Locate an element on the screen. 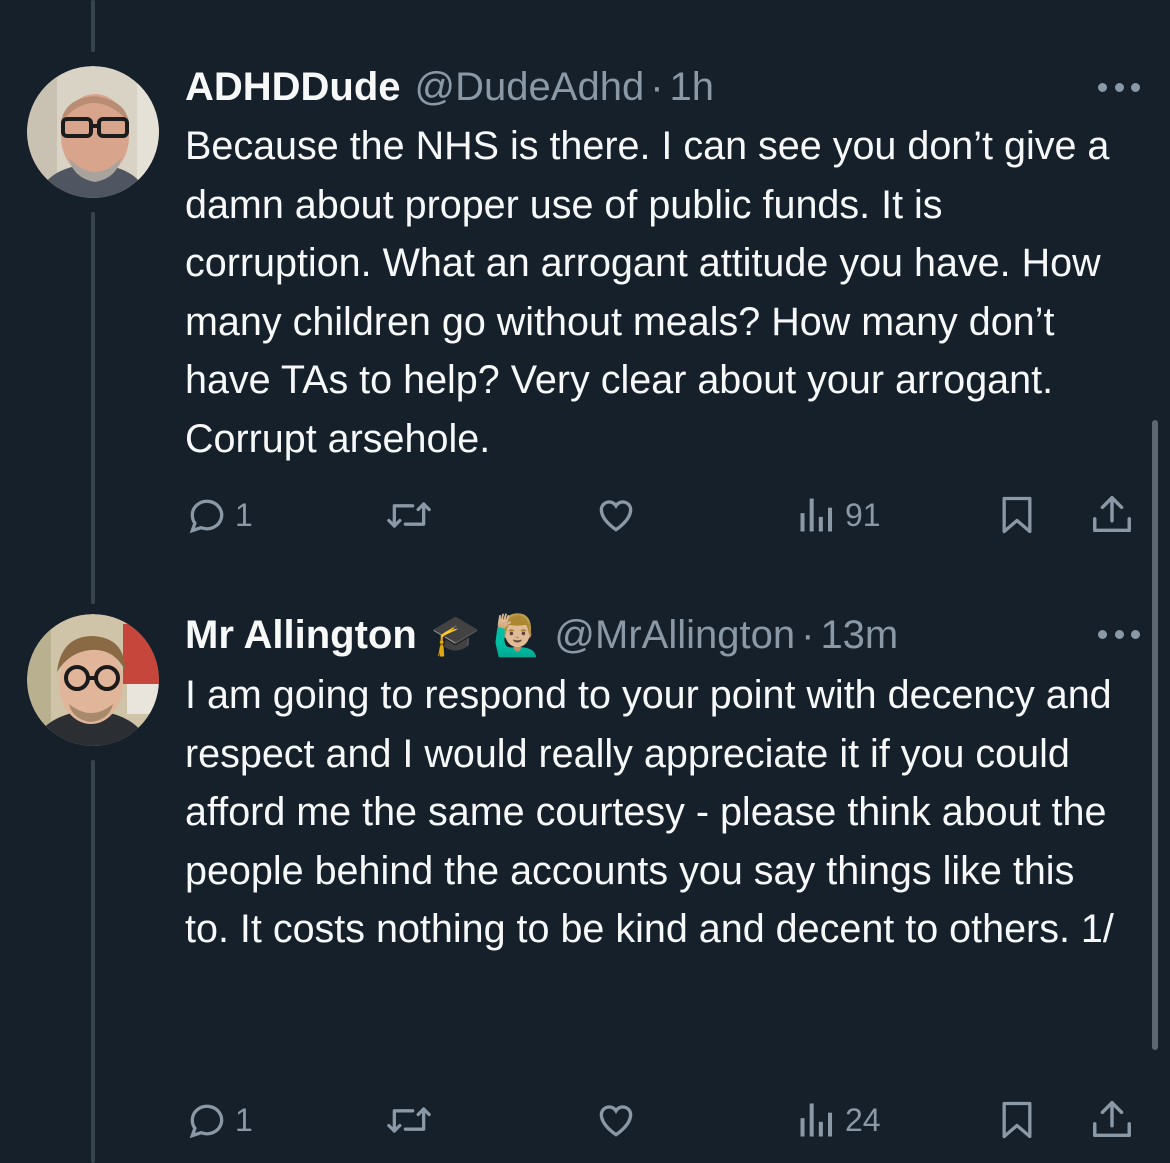 The width and height of the screenshot is (1170, 1163). tweet-actions: 1 24 is located at coordinates (665, 1120).